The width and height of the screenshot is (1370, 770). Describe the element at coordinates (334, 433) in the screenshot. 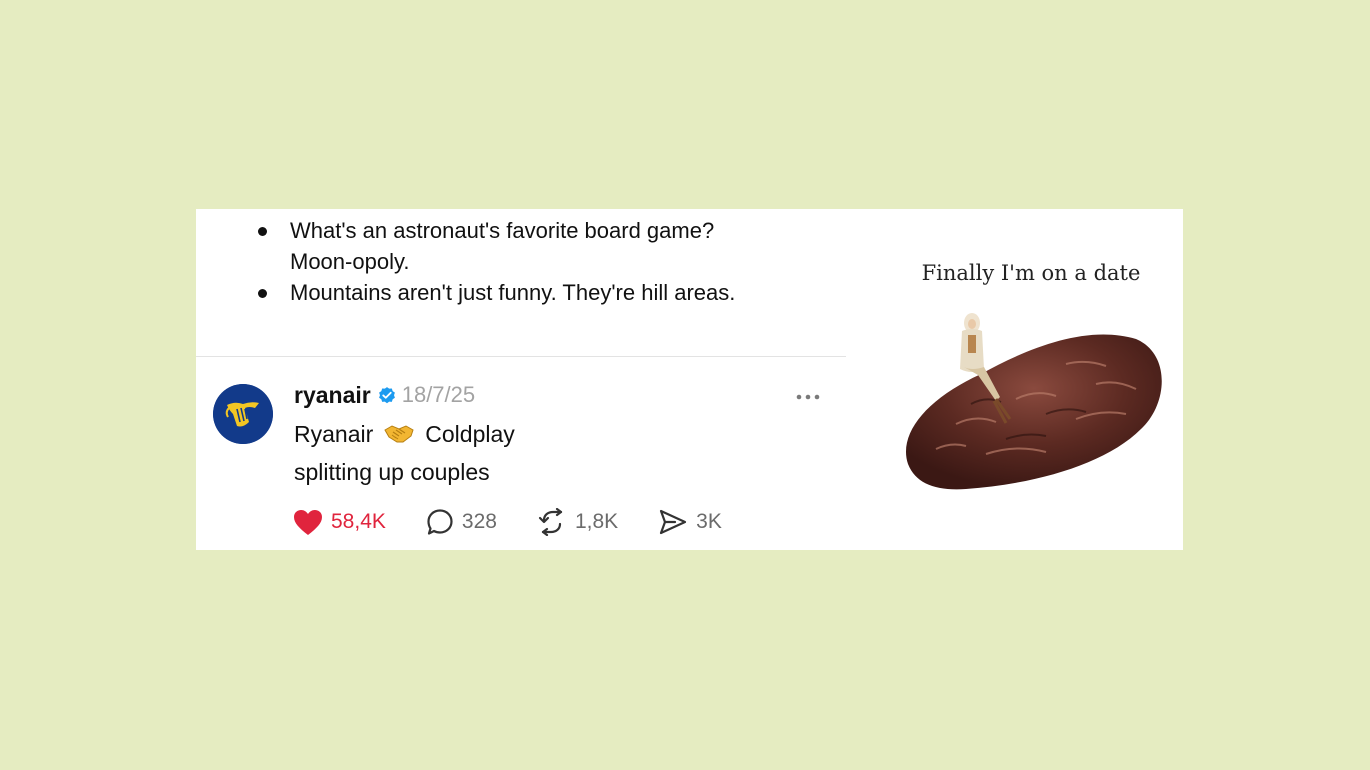

I see `tweet-text: Ryanair` at that location.